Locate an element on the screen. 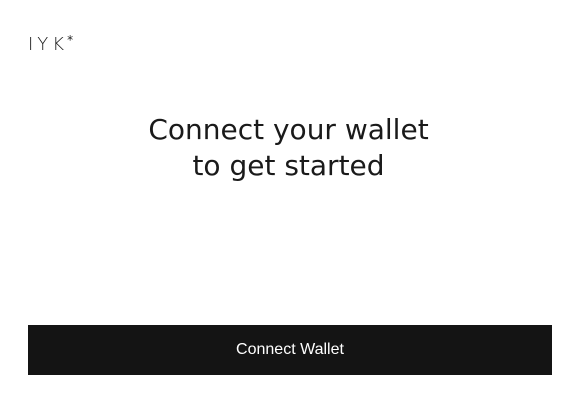 Image resolution: width=577 pixels, height=409 pixels. connect-wallet-label: Connect Wallet is located at coordinates (290, 349).